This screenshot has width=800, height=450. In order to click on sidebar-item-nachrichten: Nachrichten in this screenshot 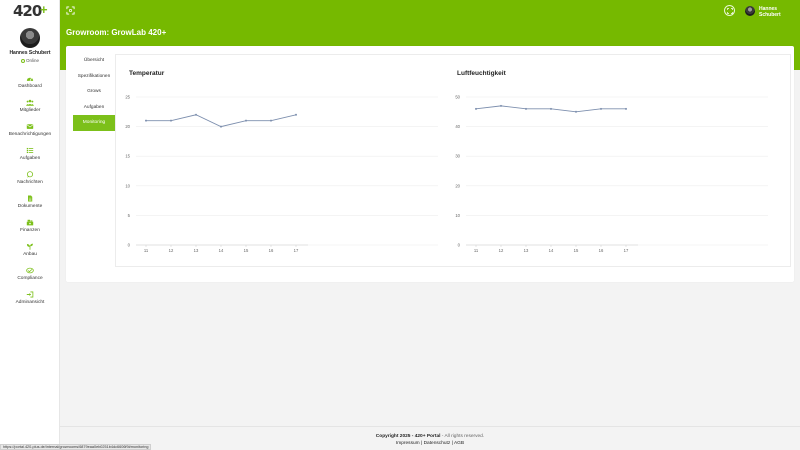, I will do `click(30, 183)`.